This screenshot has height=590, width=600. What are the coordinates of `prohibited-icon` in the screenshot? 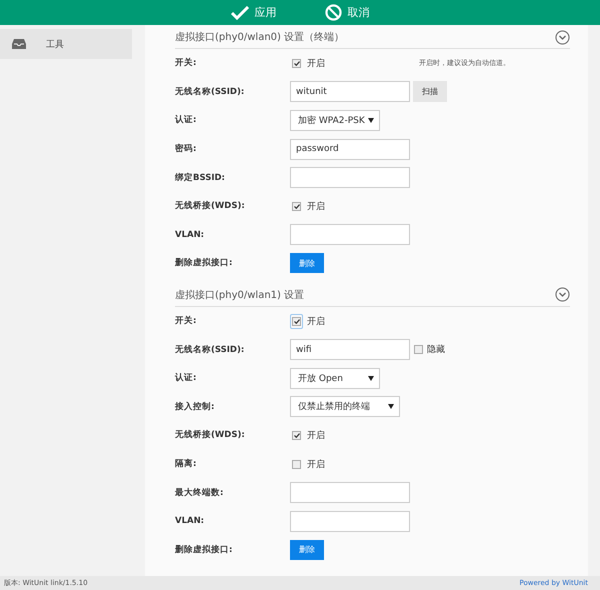 It's located at (333, 12).